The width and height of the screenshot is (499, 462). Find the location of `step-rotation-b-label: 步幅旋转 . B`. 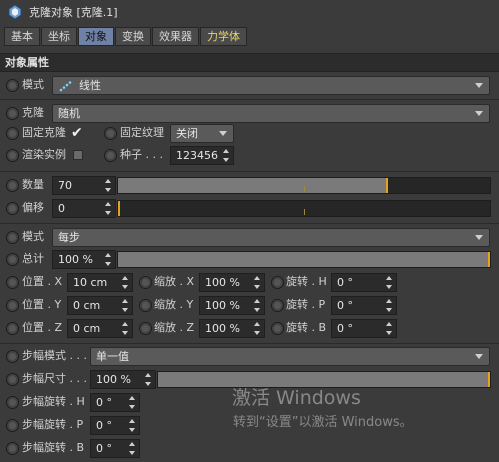

step-rotation-b-label: 步幅旋转 . B is located at coordinates (53, 447).